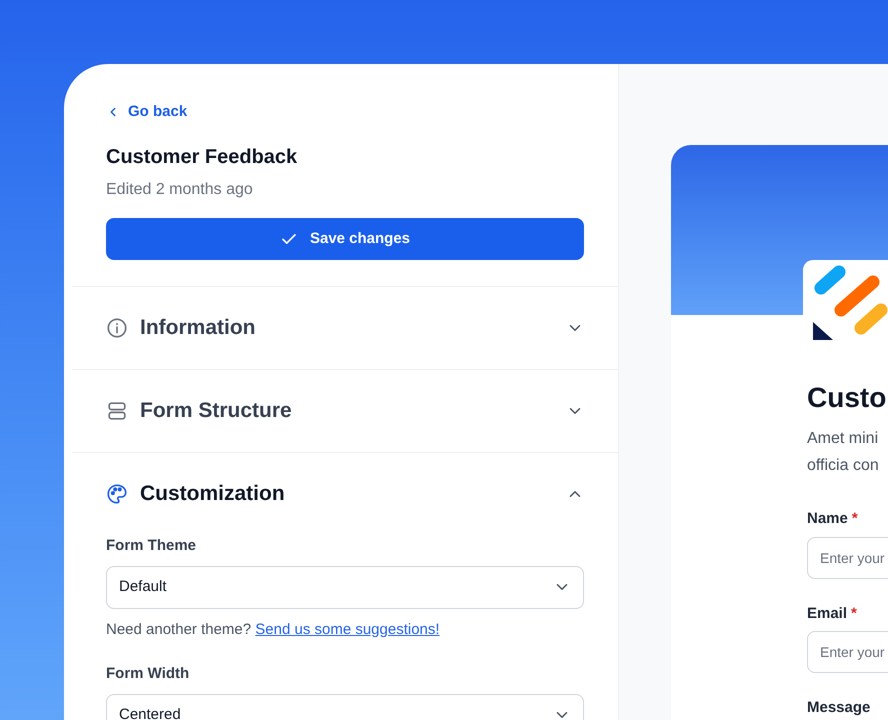 The height and width of the screenshot is (720, 888). What do you see at coordinates (345, 239) in the screenshot?
I see `save-button: Save changes` at bounding box center [345, 239].